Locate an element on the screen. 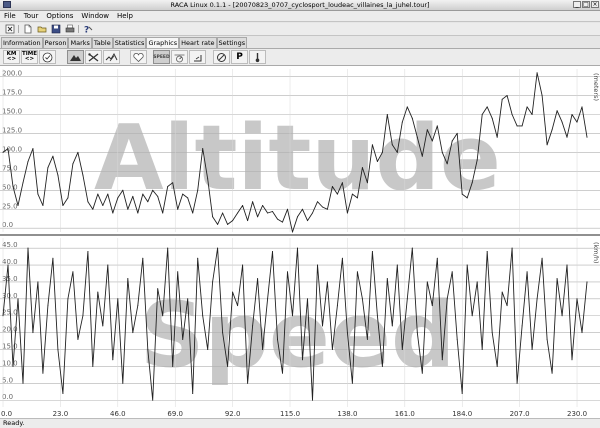 Image resolution: width=600 pixels, height=428 pixels. x-tick-label: 46.0 is located at coordinates (118, 414).